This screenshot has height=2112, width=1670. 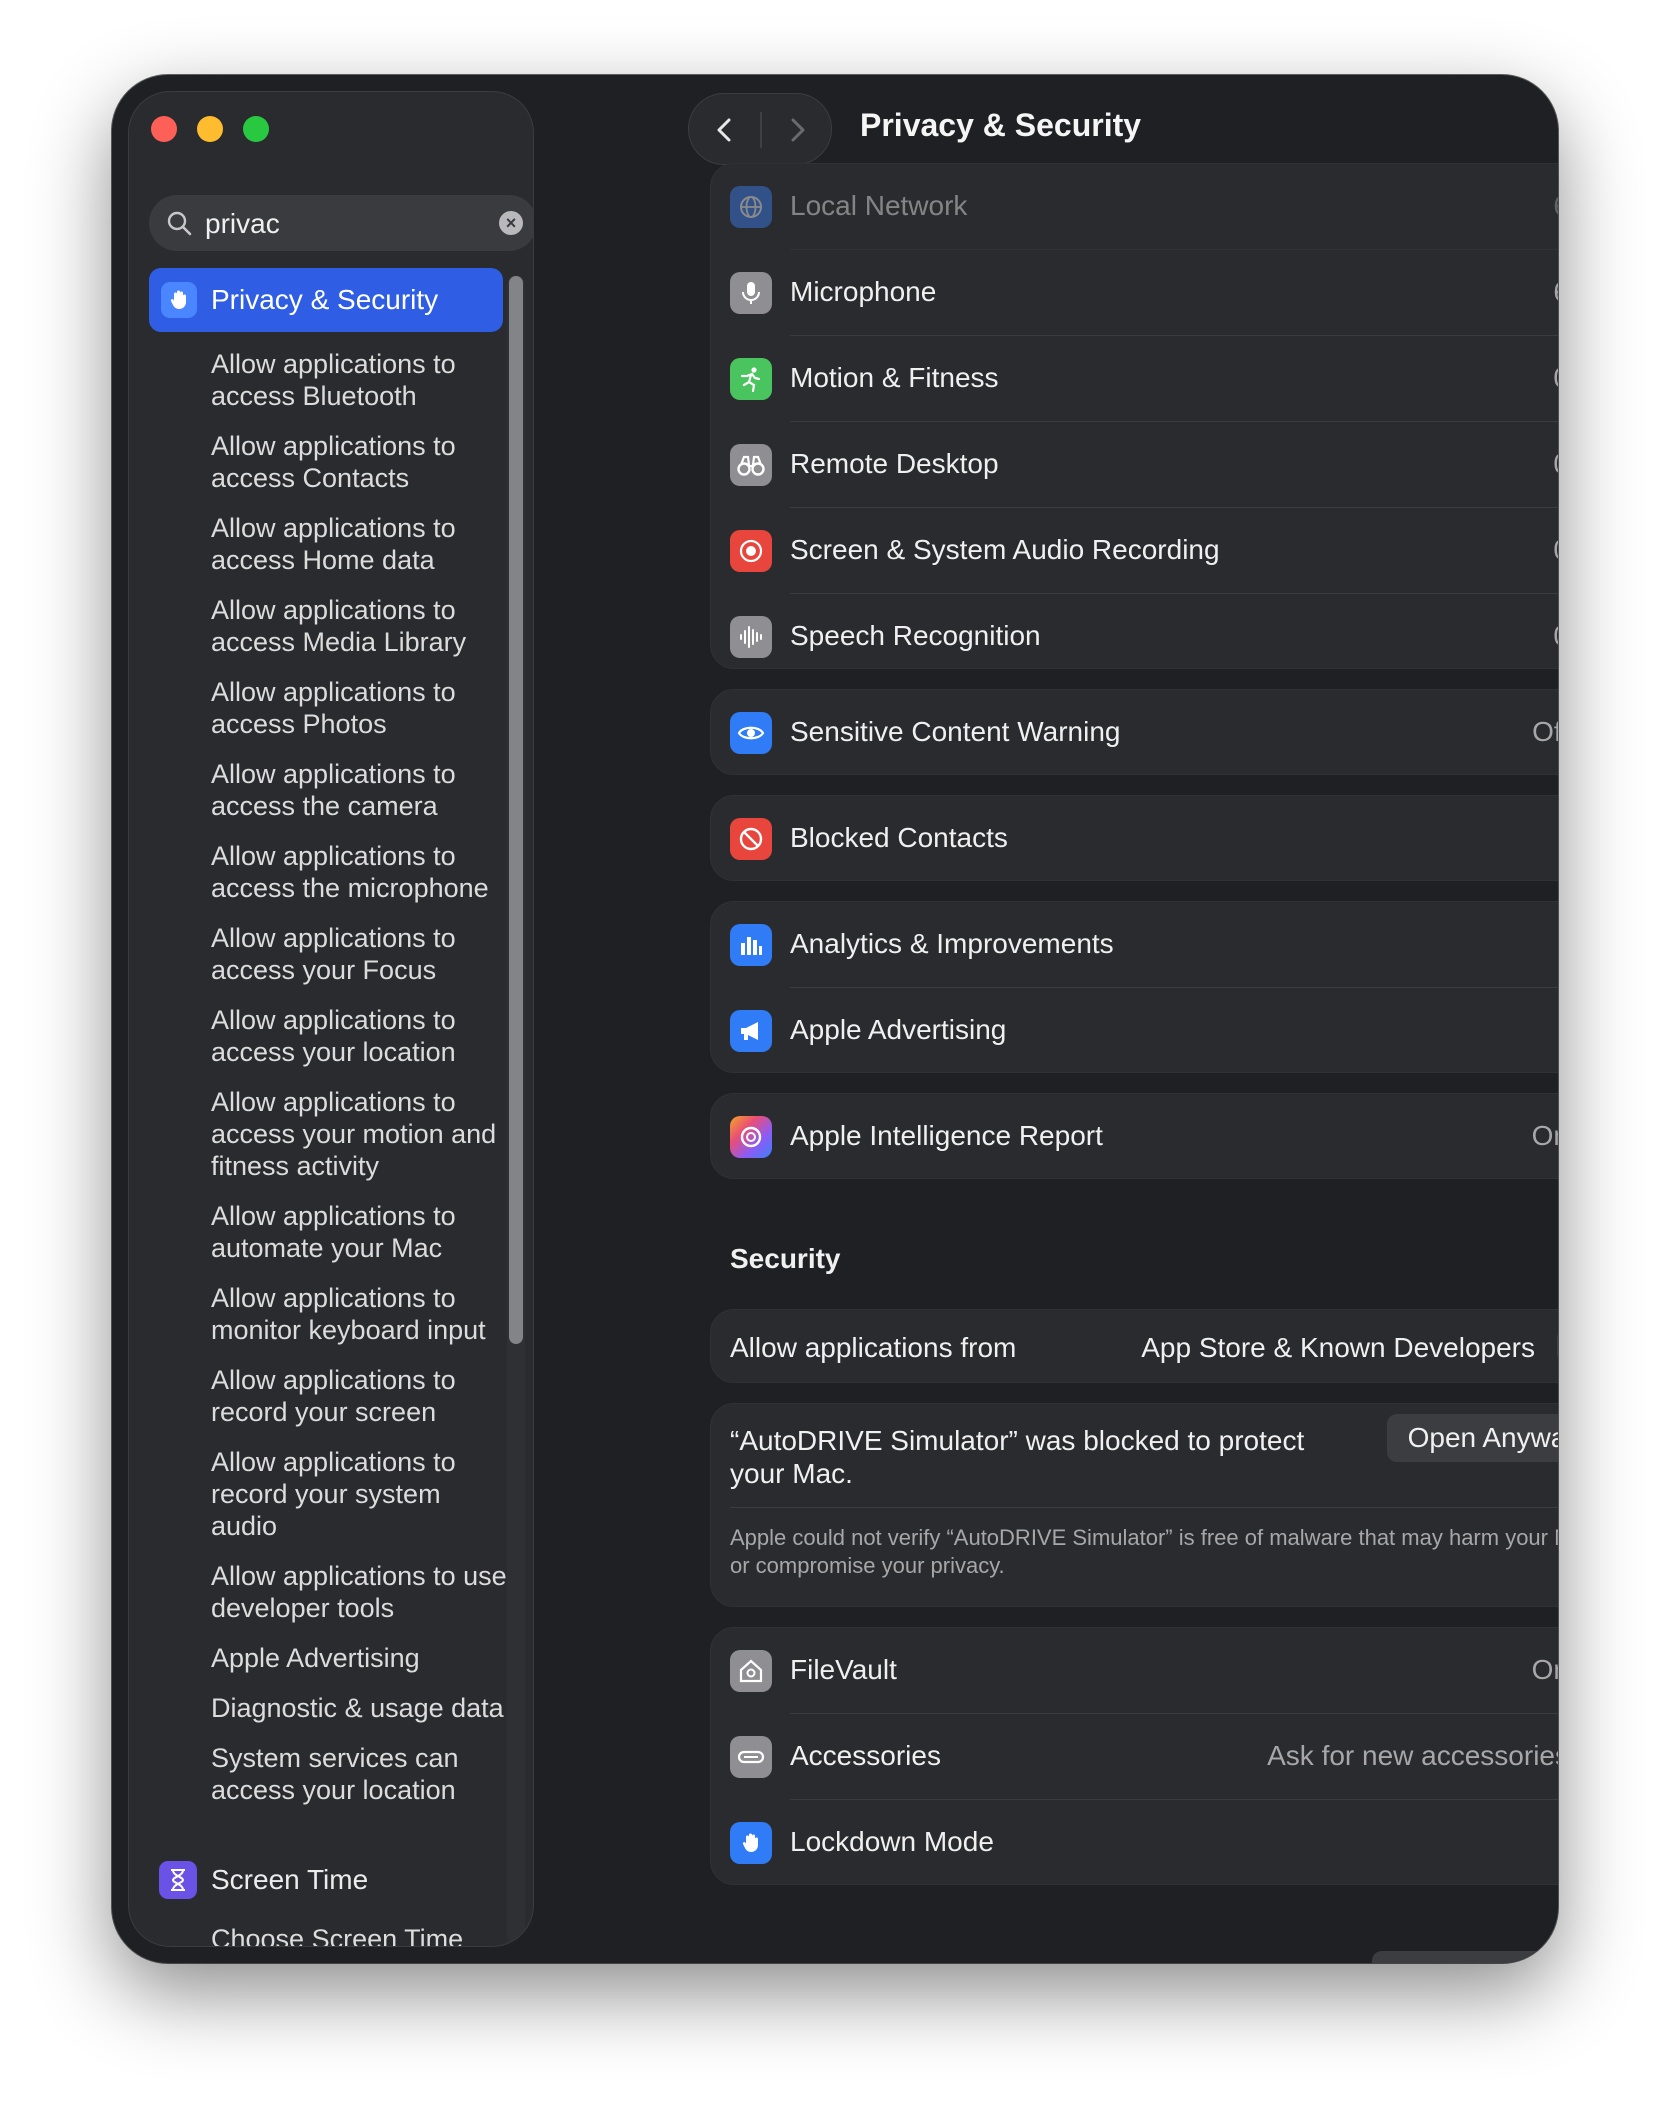 What do you see at coordinates (341, 223) in the screenshot?
I see `search-field: privac ×` at bounding box center [341, 223].